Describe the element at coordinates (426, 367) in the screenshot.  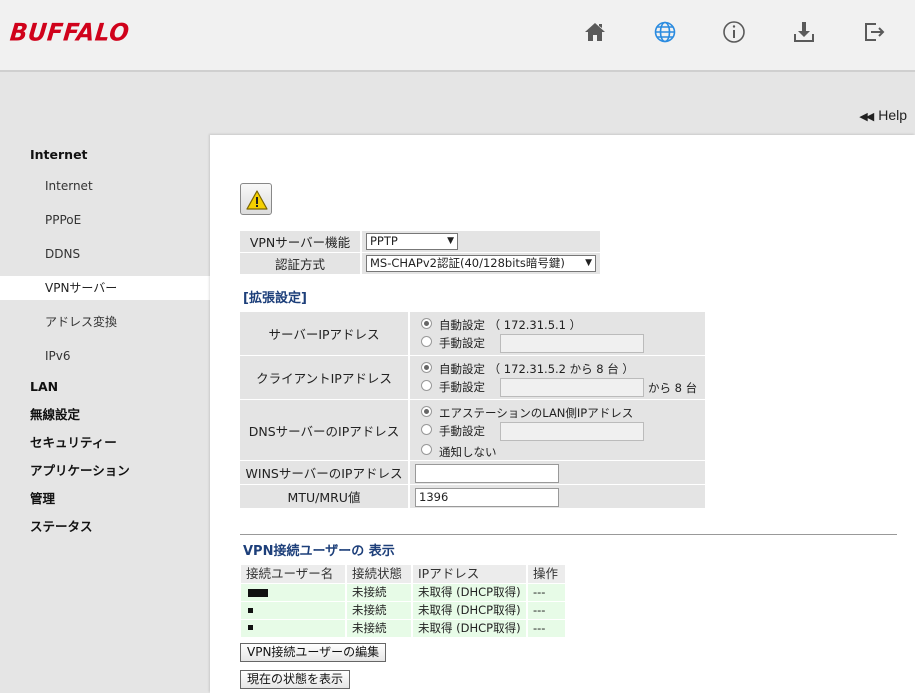
I see `client-ip-auto-radio` at that location.